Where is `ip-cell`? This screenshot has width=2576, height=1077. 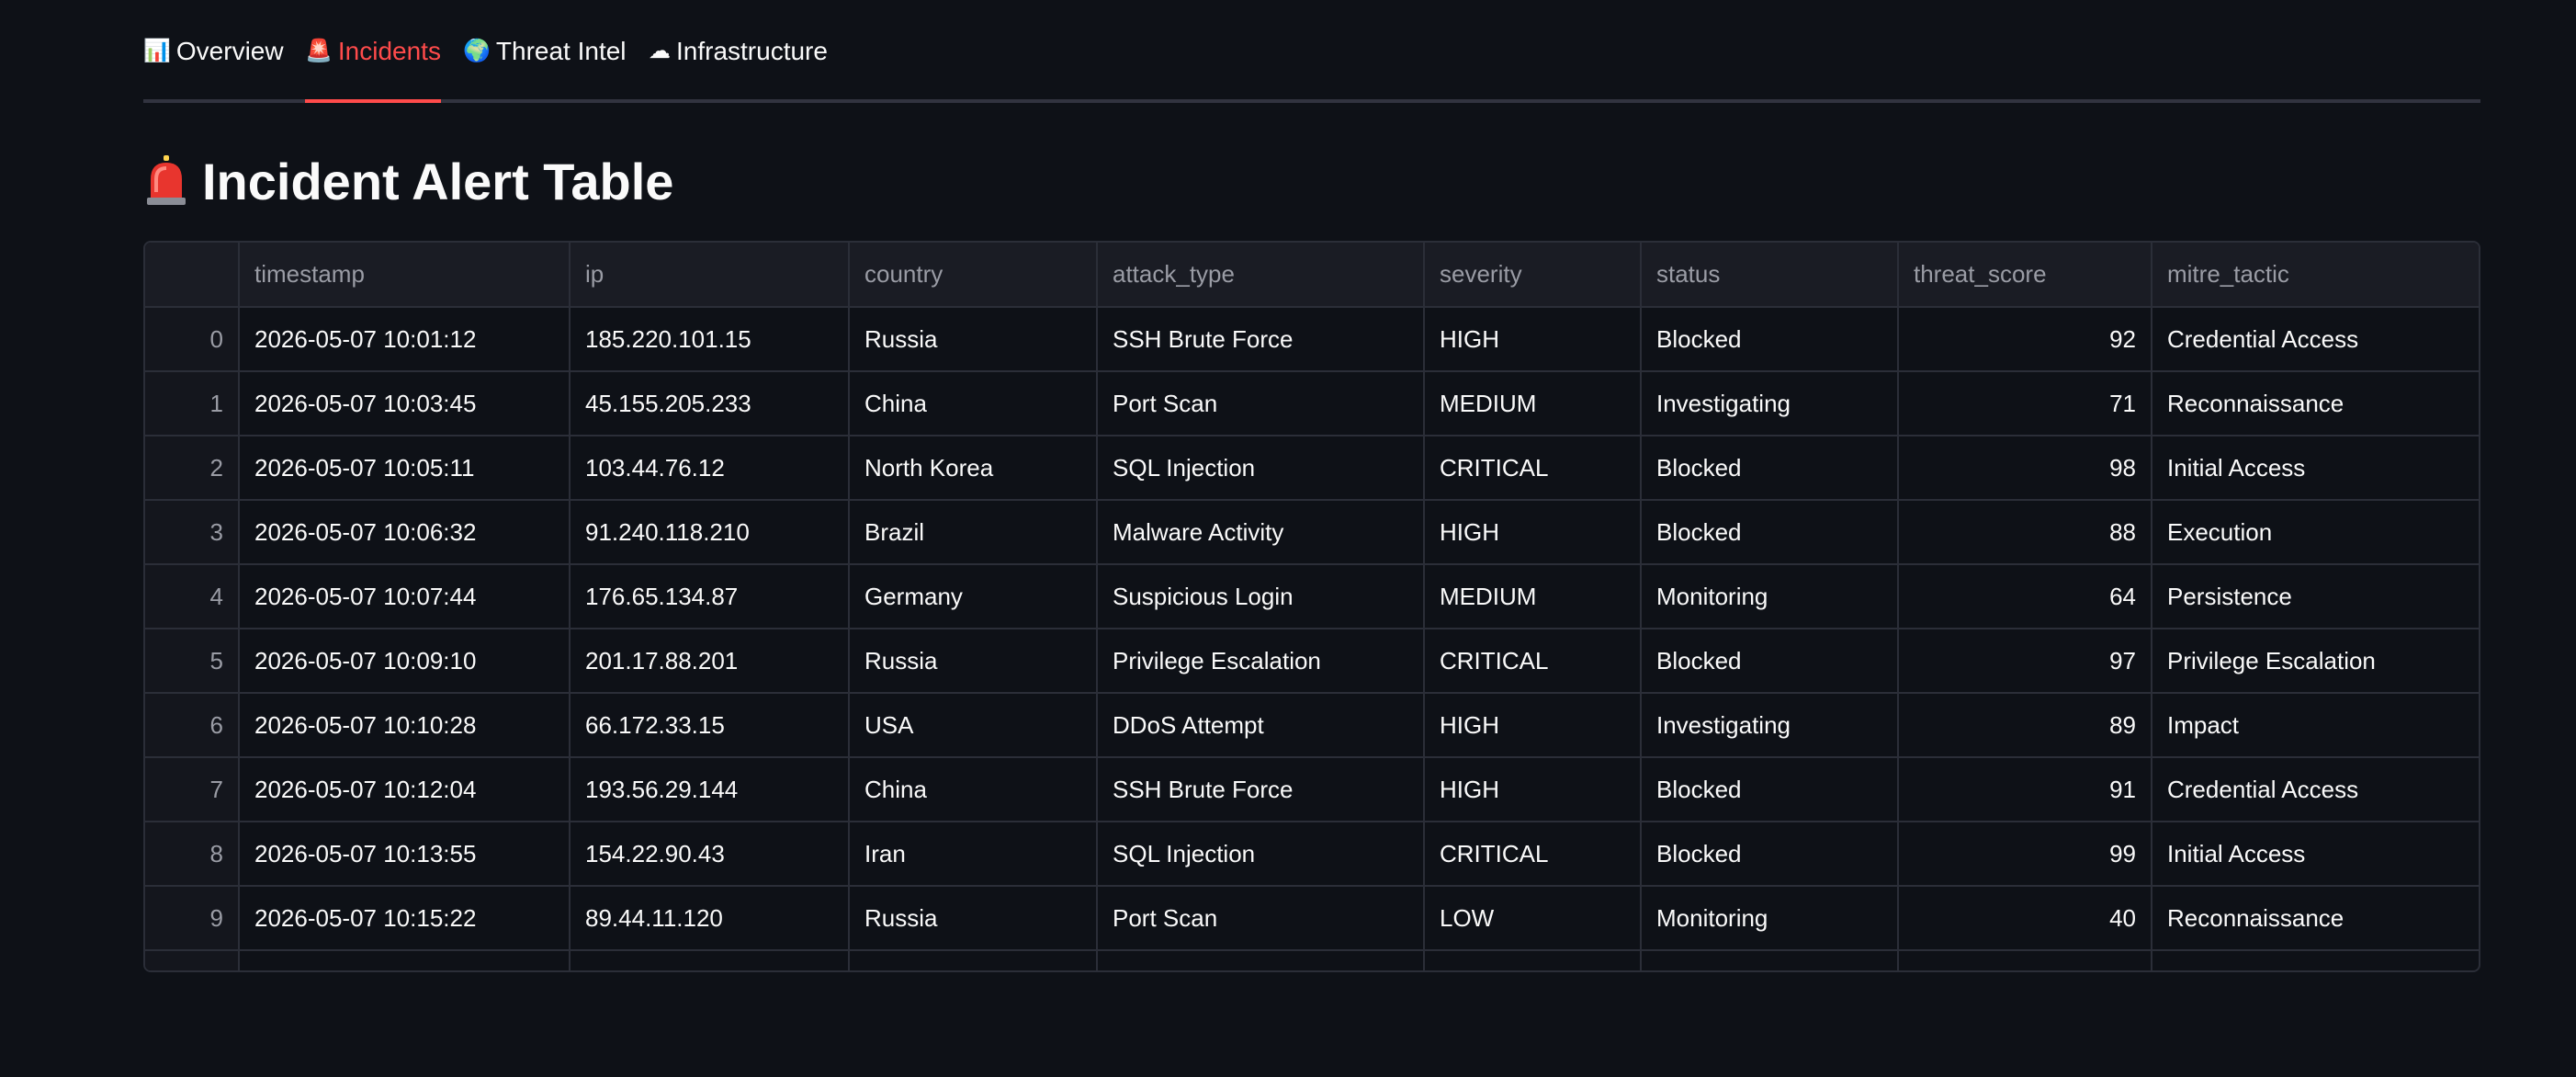
ip-cell is located at coordinates (710, 960).